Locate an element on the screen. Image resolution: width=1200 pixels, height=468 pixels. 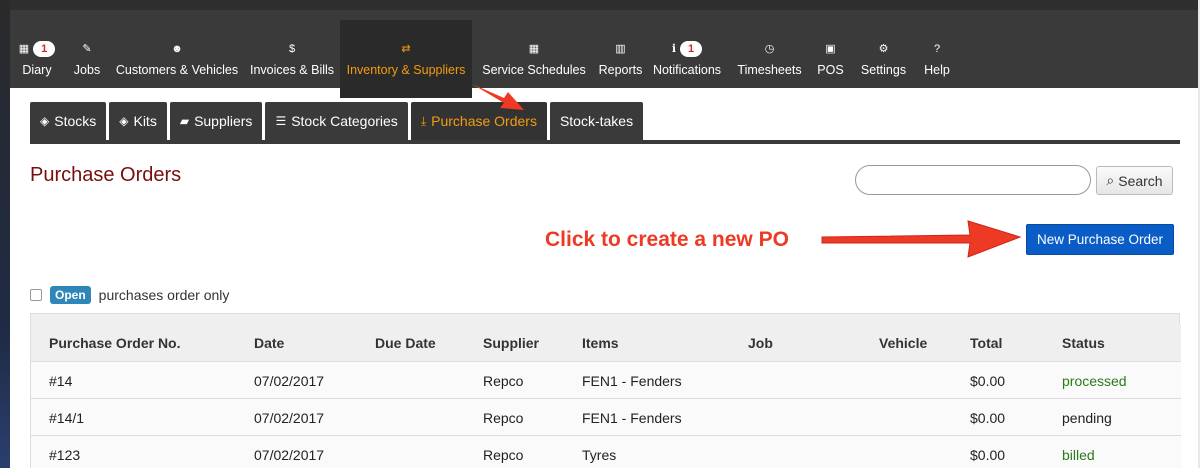
tab-label: Purchase Orders is located at coordinates (484, 121).